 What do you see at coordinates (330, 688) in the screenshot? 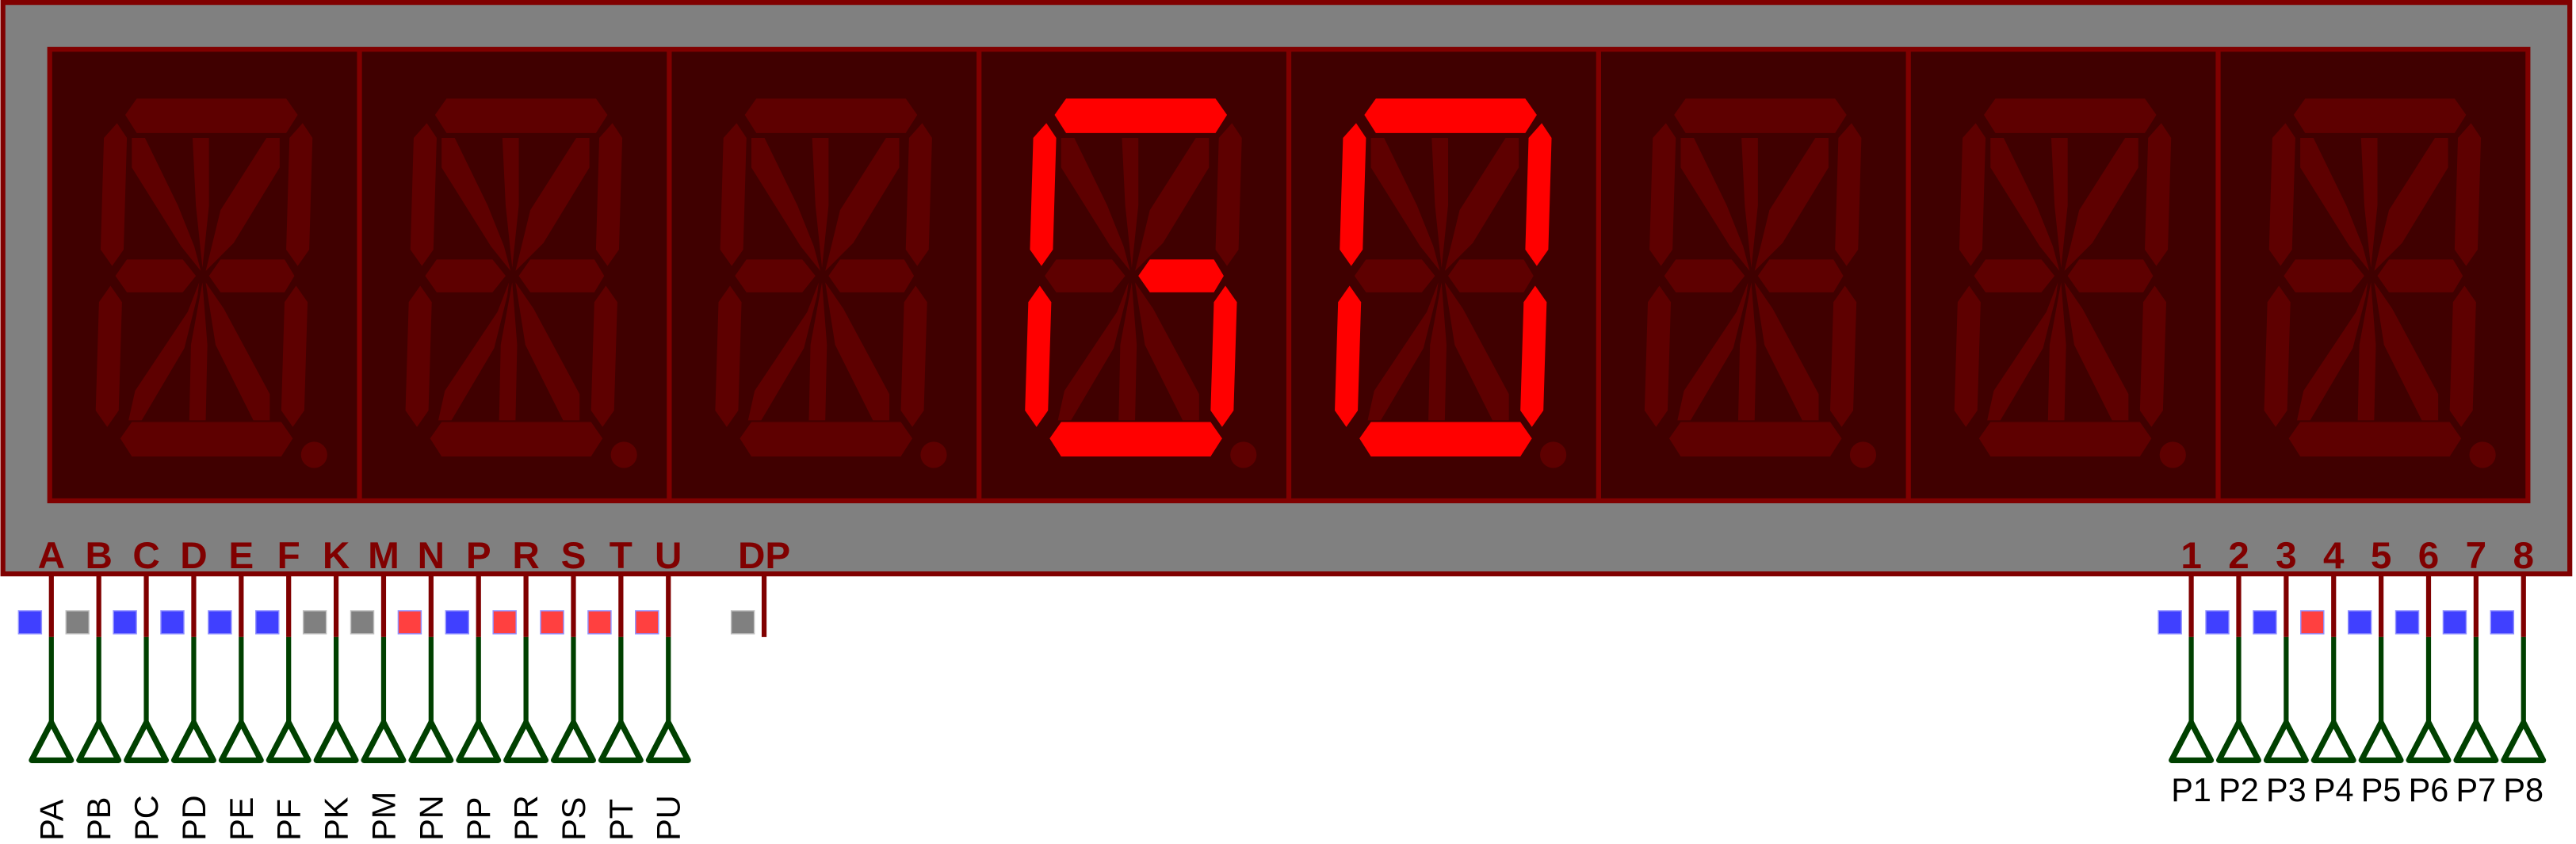
I see `pin-K: K PK` at bounding box center [330, 688].